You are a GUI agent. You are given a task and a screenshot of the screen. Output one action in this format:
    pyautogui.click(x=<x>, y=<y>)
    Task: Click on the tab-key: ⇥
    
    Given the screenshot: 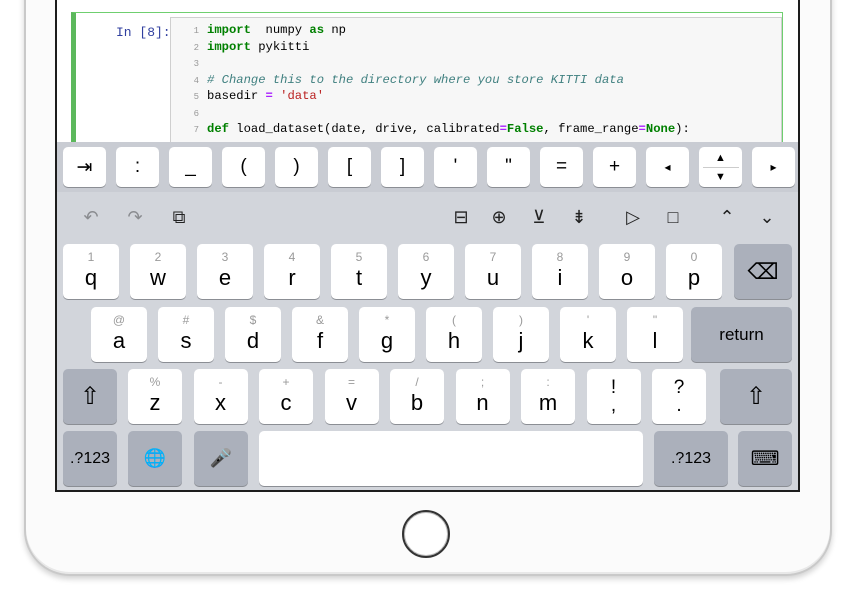 What is the action you would take?
    pyautogui.click(x=84, y=167)
    